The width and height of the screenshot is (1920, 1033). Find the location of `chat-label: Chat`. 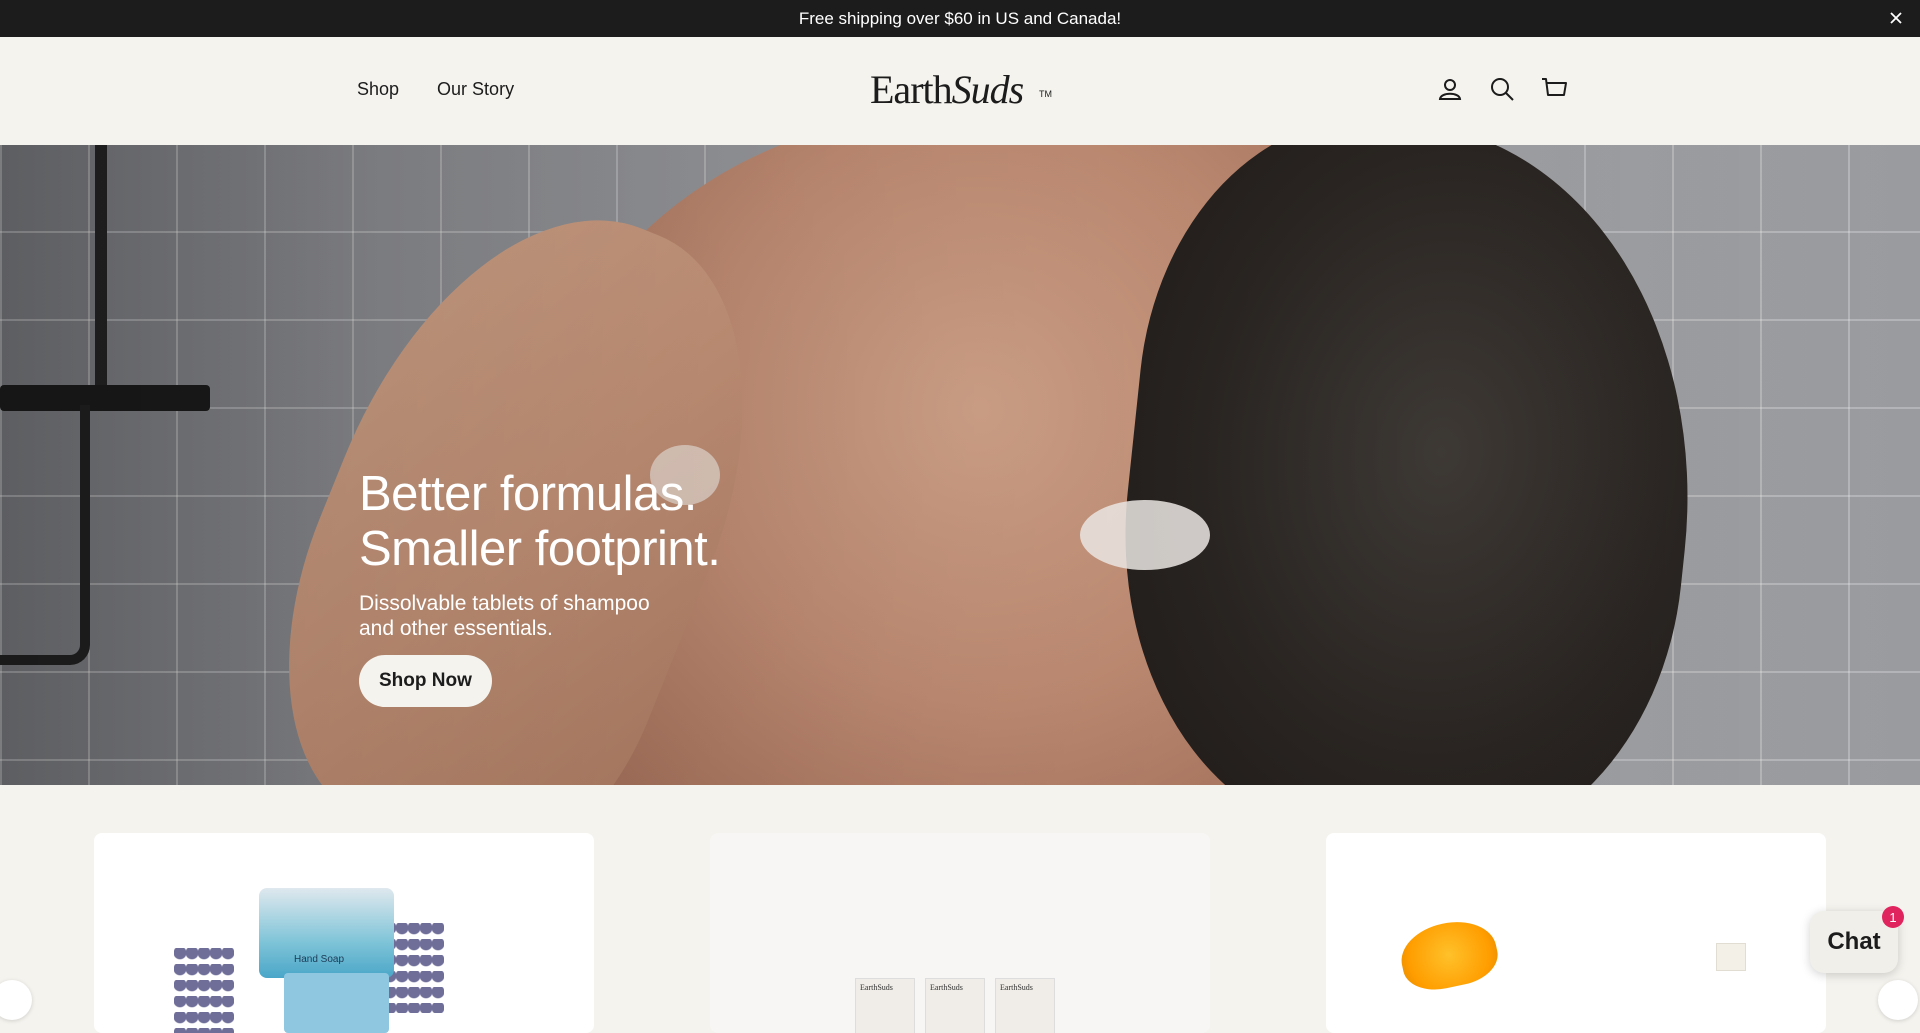

chat-label: Chat is located at coordinates (1854, 941).